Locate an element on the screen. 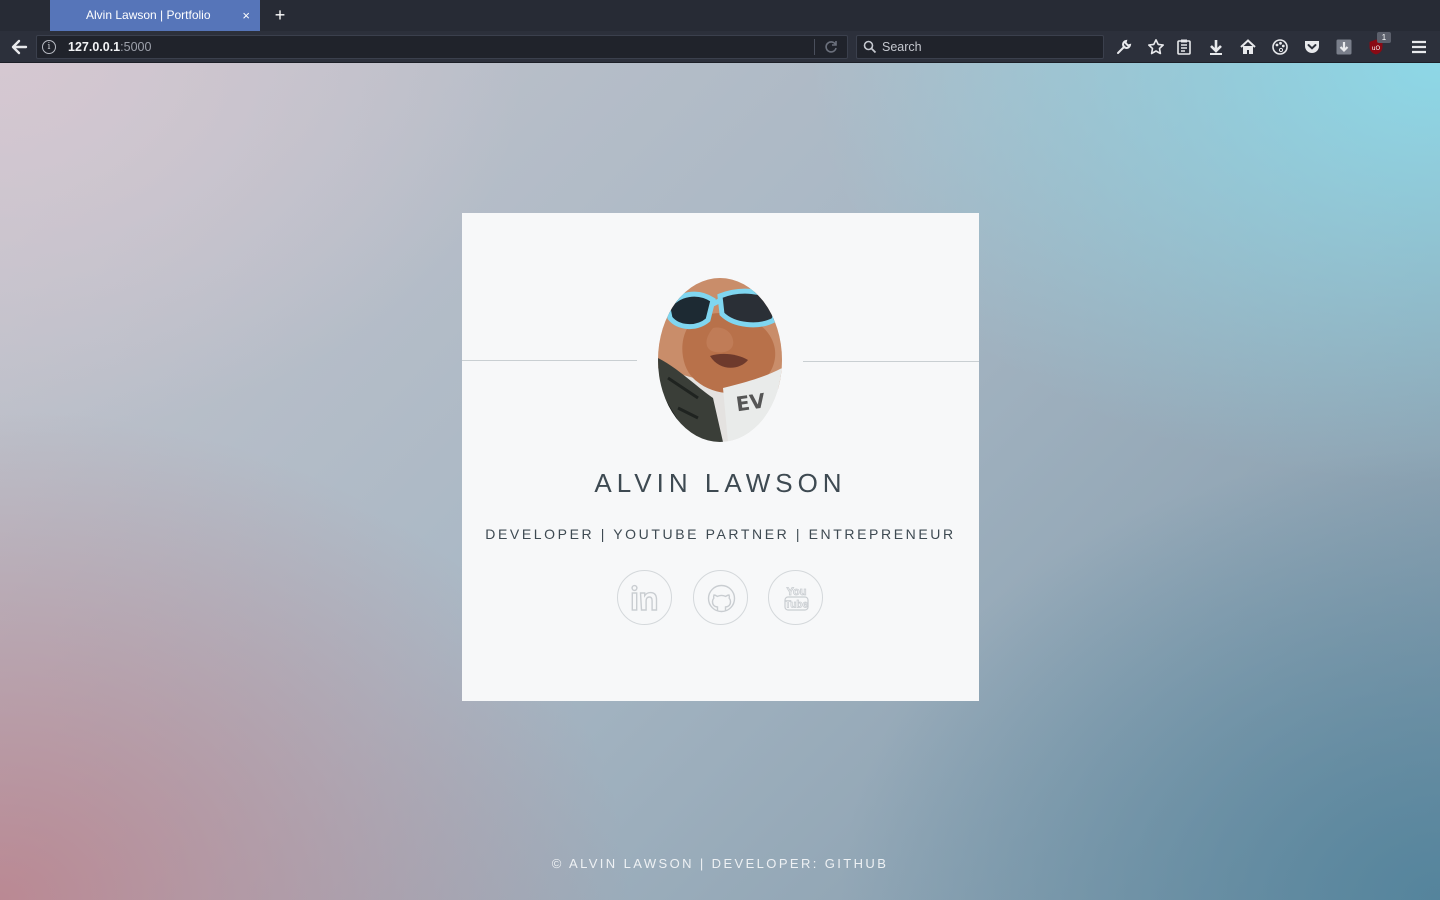  ublock-badge: 1 is located at coordinates (1384, 37).